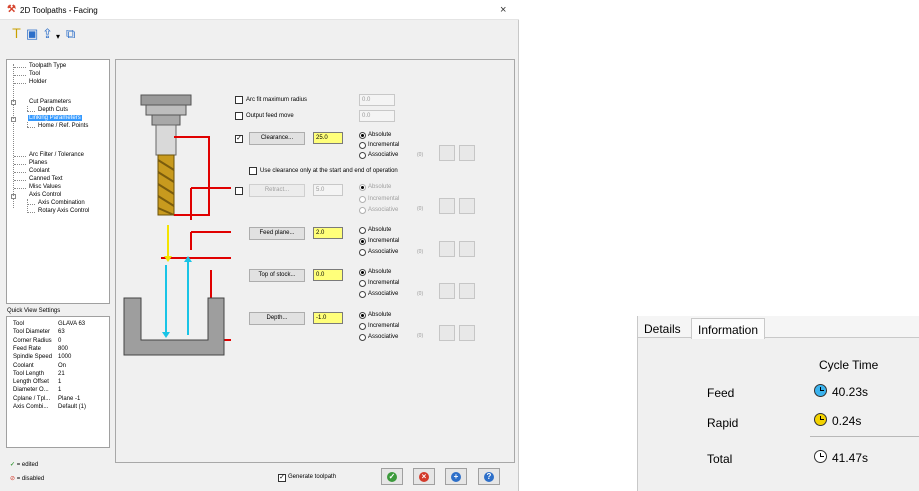 This screenshot has height=491, width=919. I want to click on retract-assoc-count: (0), so click(420, 209).